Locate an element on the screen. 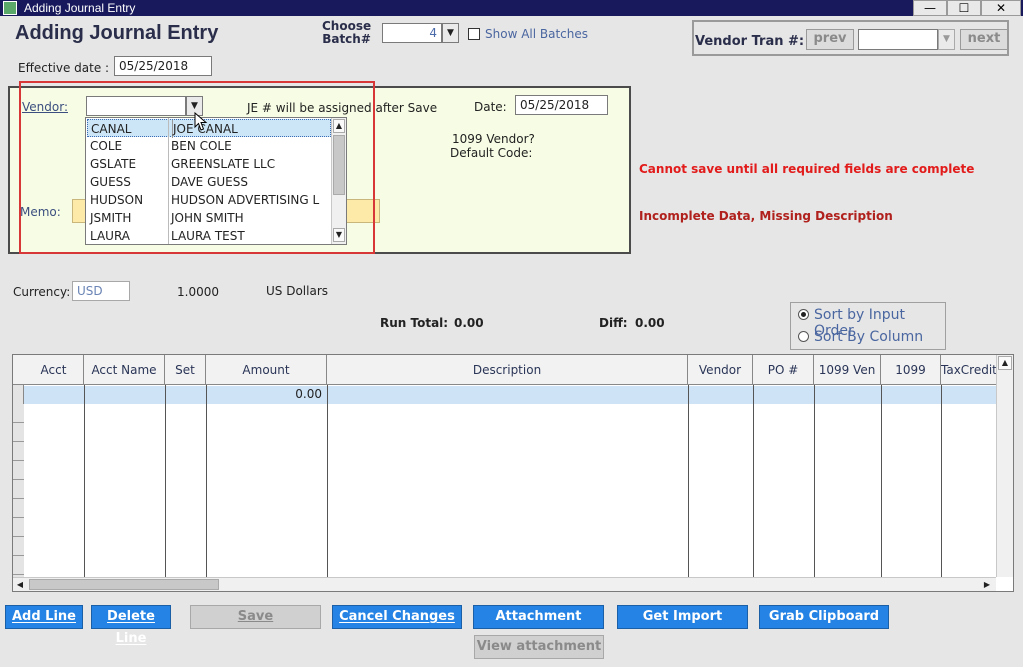  grid-scroll-up-icon: ▲ is located at coordinates (1005, 363).